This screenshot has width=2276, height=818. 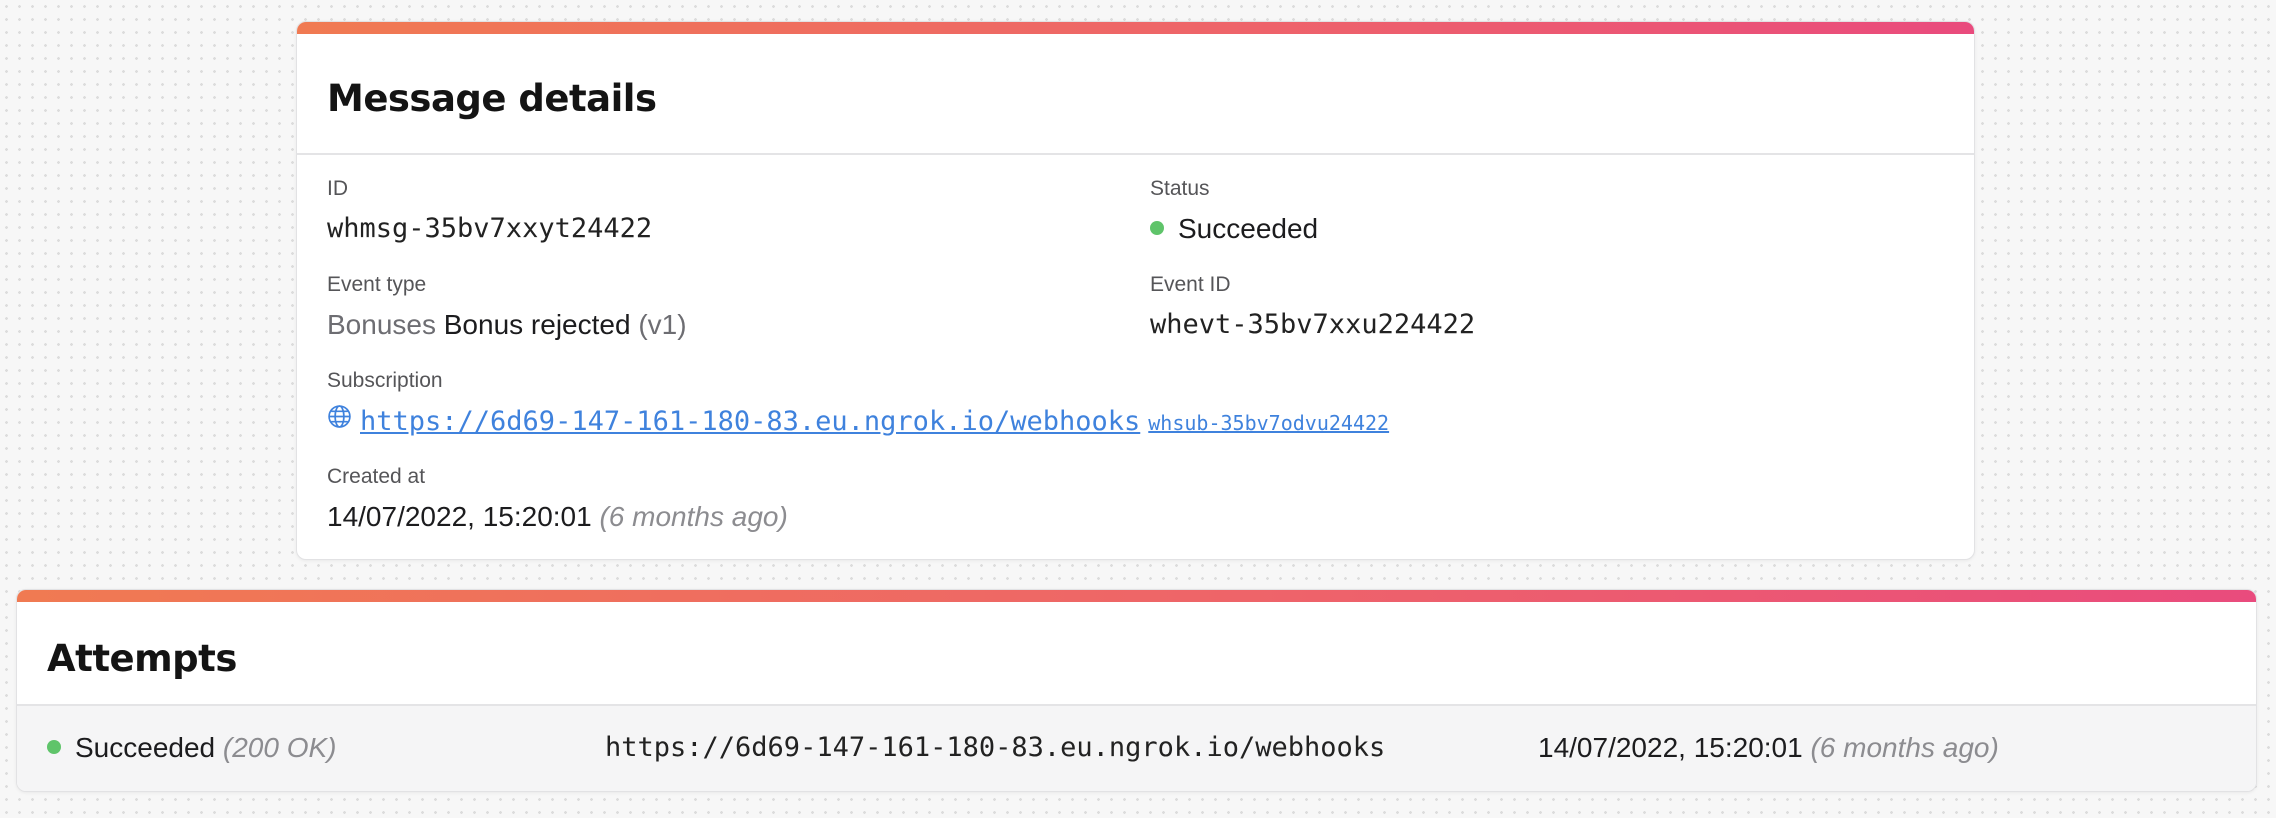 What do you see at coordinates (385, 380) in the screenshot?
I see `subscription-label: Subscription` at bounding box center [385, 380].